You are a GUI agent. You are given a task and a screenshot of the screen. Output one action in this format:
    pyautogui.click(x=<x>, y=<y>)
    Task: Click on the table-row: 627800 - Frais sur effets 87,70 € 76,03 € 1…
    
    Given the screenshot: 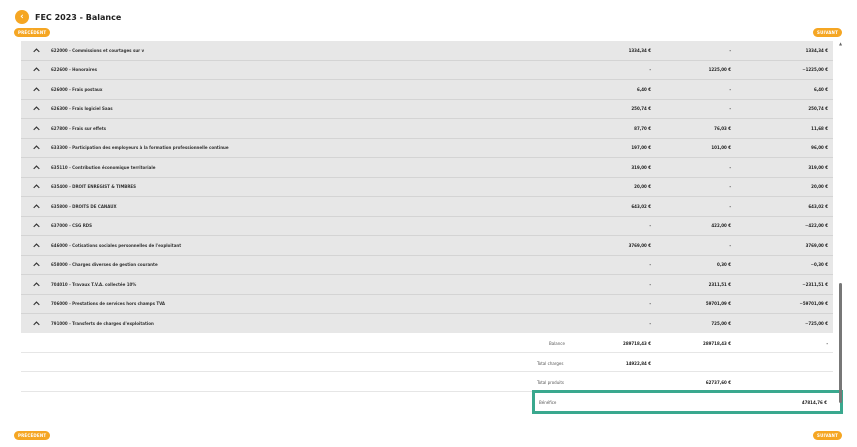 What is the action you would take?
    pyautogui.click(x=427, y=129)
    